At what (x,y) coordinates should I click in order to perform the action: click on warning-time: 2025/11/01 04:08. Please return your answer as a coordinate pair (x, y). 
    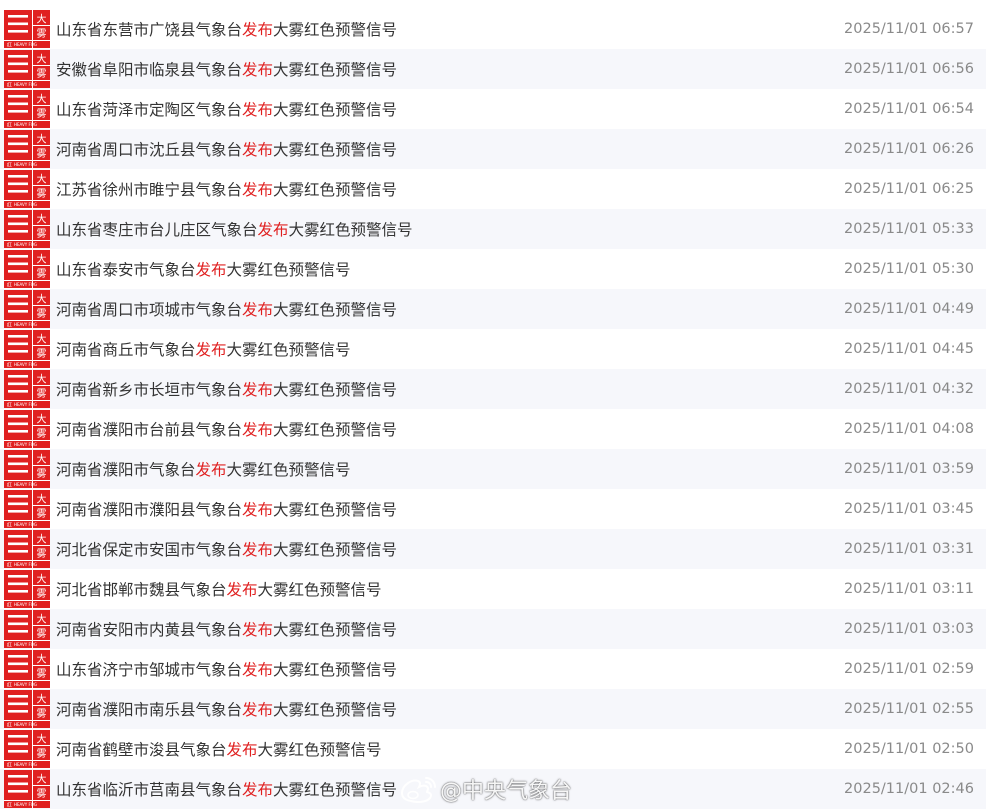
    Looking at the image, I should click on (909, 429).